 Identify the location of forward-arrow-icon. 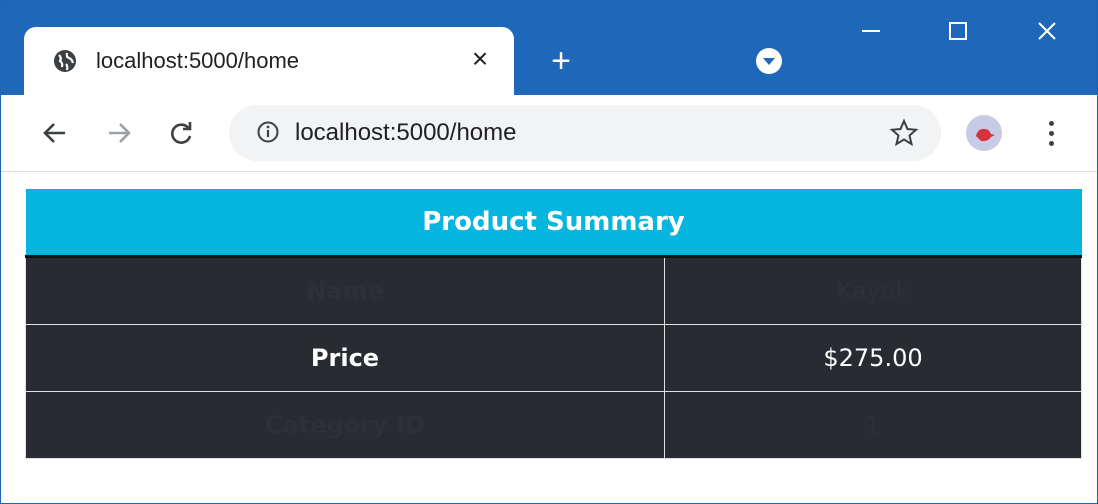
(119, 133).